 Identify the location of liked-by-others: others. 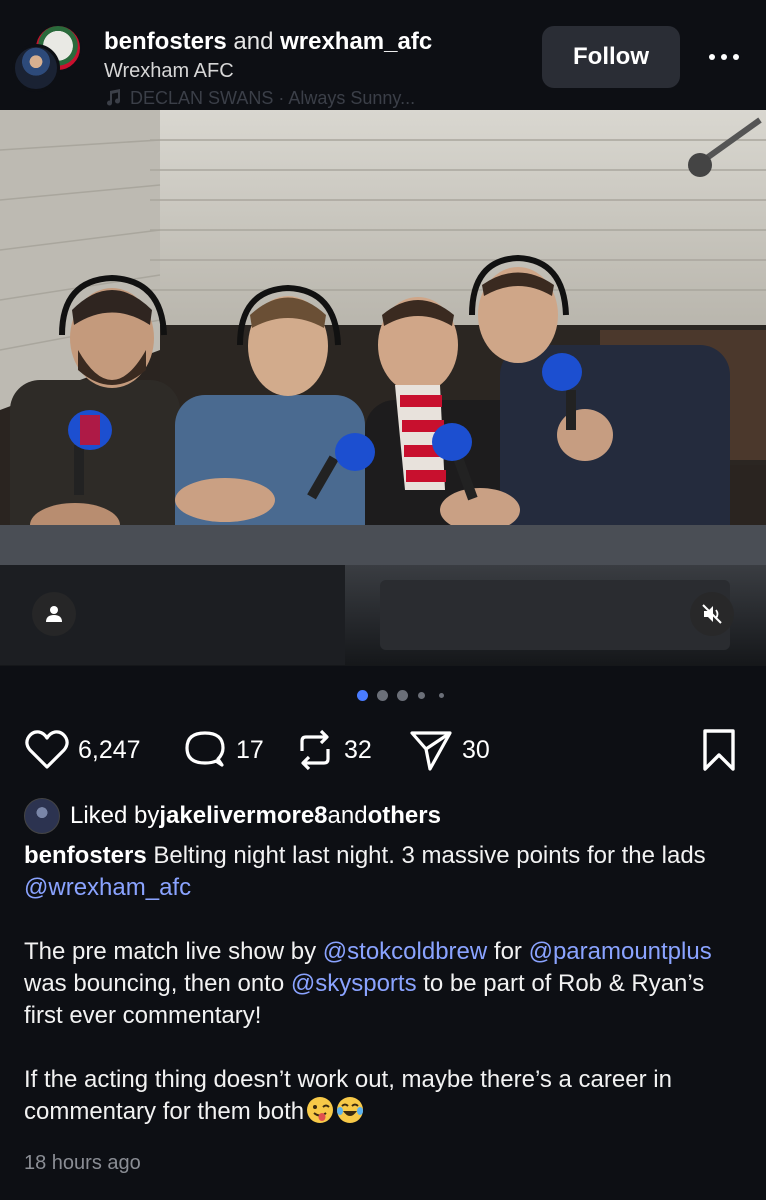
(404, 816).